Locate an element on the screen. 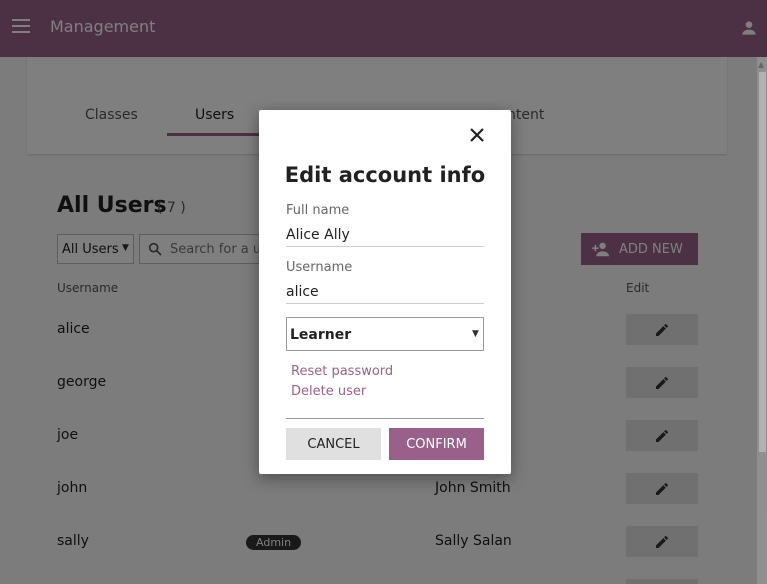  full-name-input is located at coordinates (385, 235).